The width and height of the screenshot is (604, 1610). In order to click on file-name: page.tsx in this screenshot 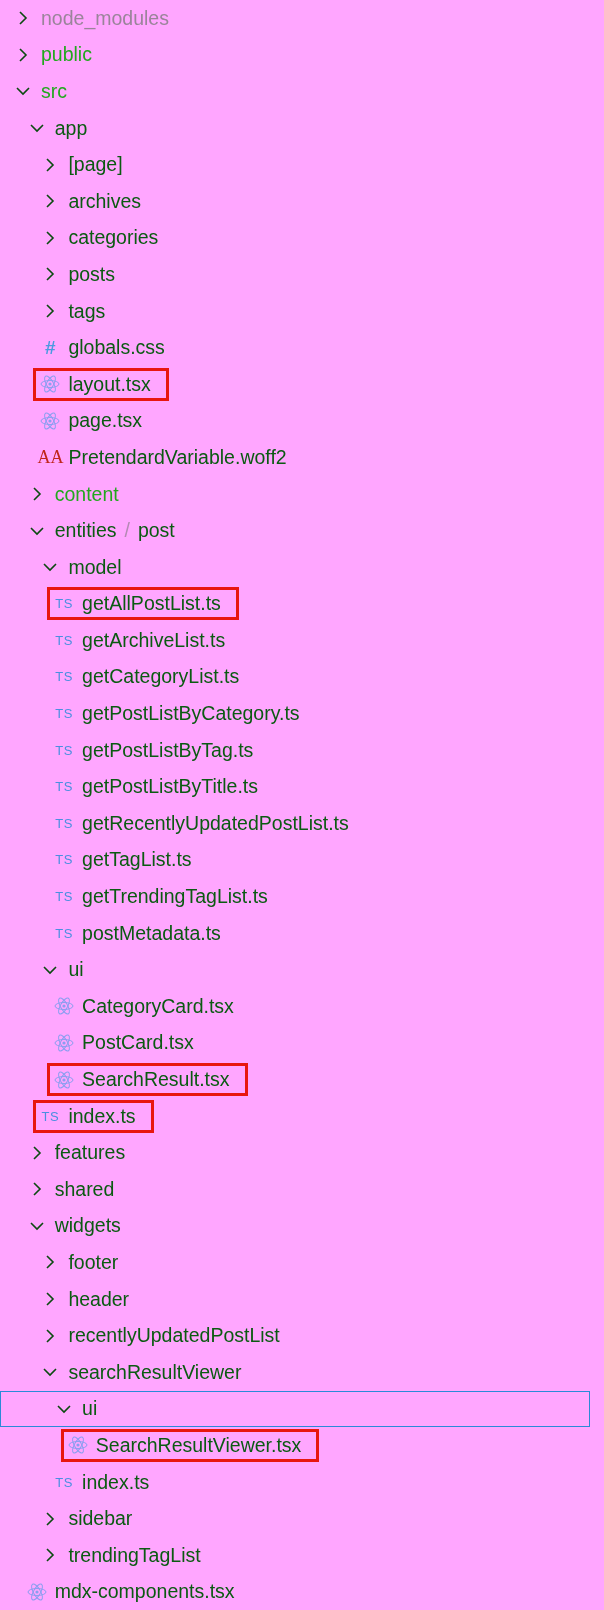, I will do `click(105, 421)`.